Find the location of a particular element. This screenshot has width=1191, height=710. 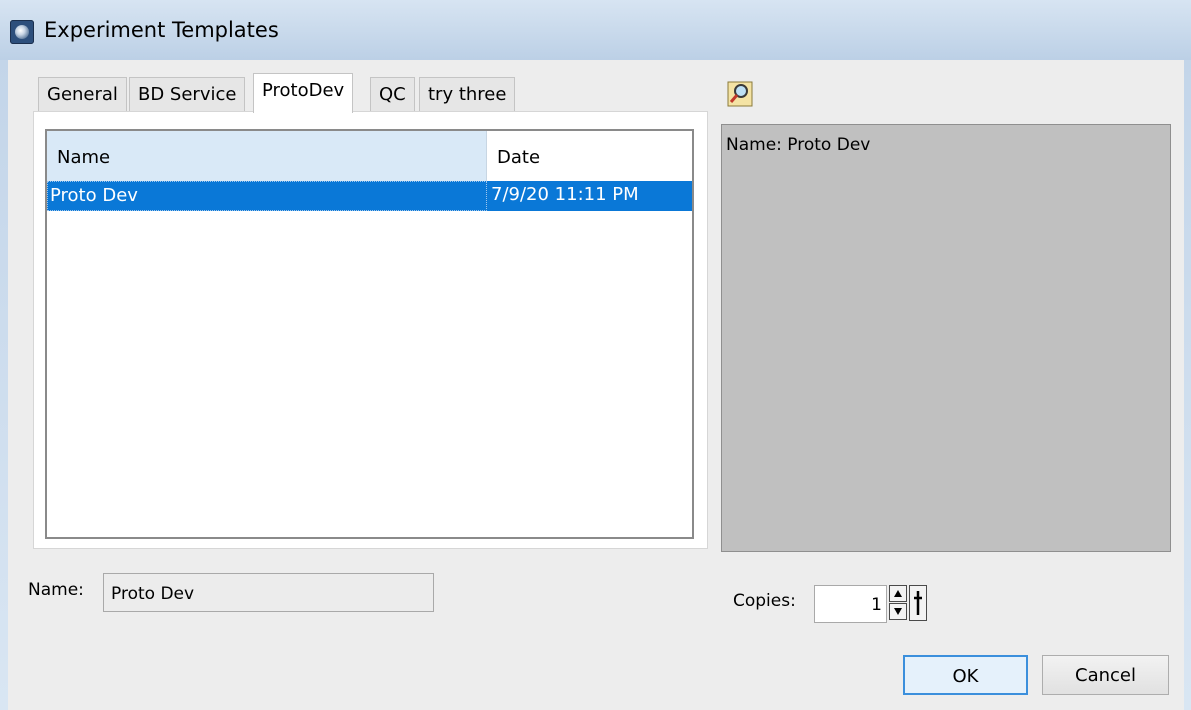

cell-date: 7/9/20 11:11 PM is located at coordinates (590, 196).